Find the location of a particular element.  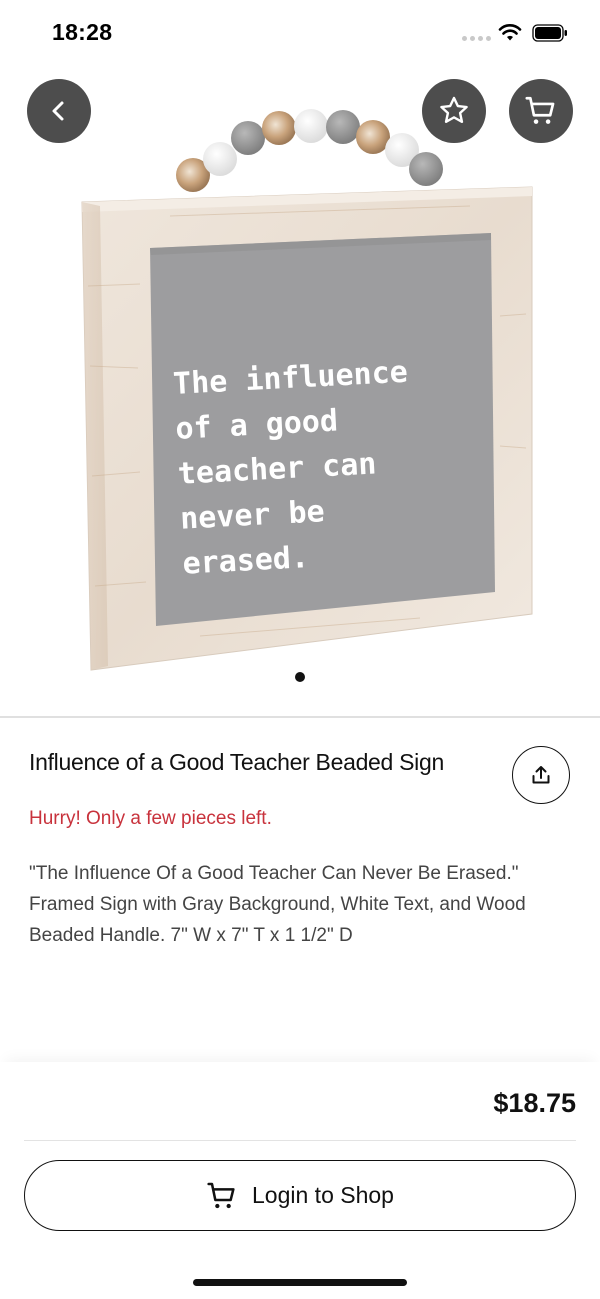

home-indicator is located at coordinates (300, 1282).